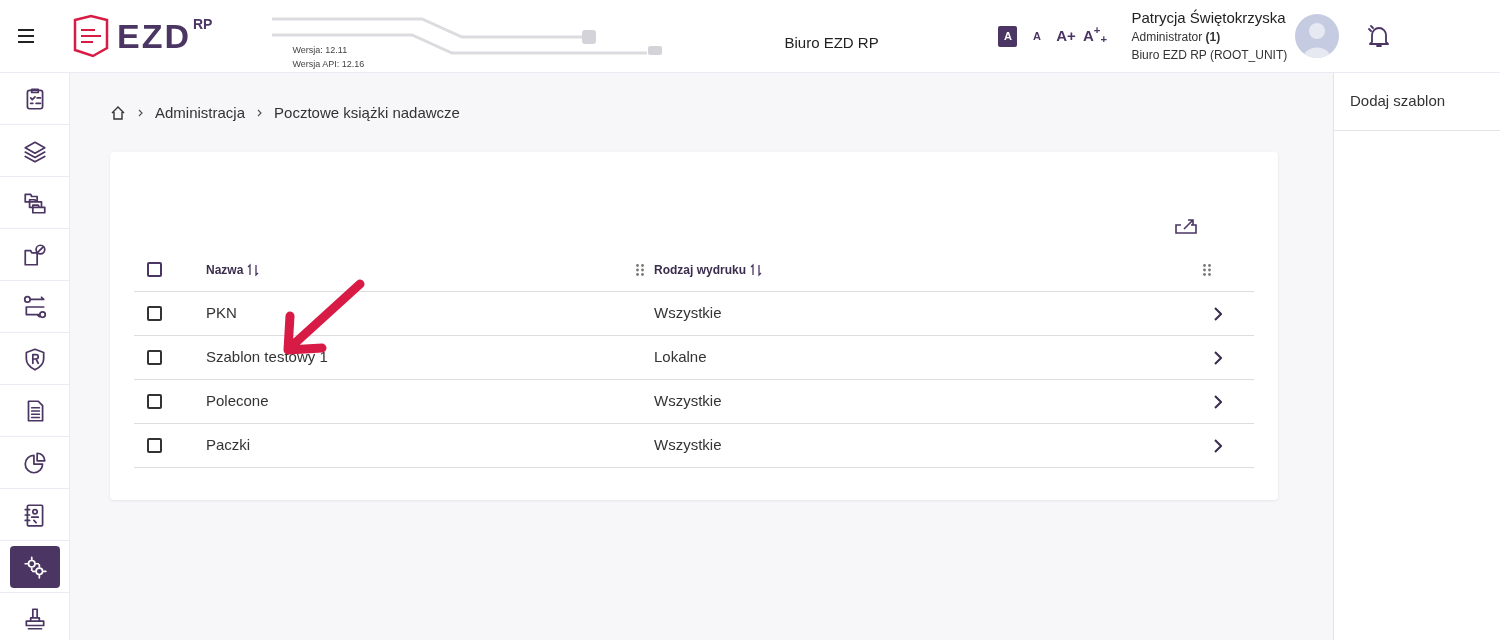 Image resolution: width=1500 pixels, height=640 pixels. What do you see at coordinates (1209, 18) in the screenshot?
I see `user-name: Patrycja Świętokrzyska` at bounding box center [1209, 18].